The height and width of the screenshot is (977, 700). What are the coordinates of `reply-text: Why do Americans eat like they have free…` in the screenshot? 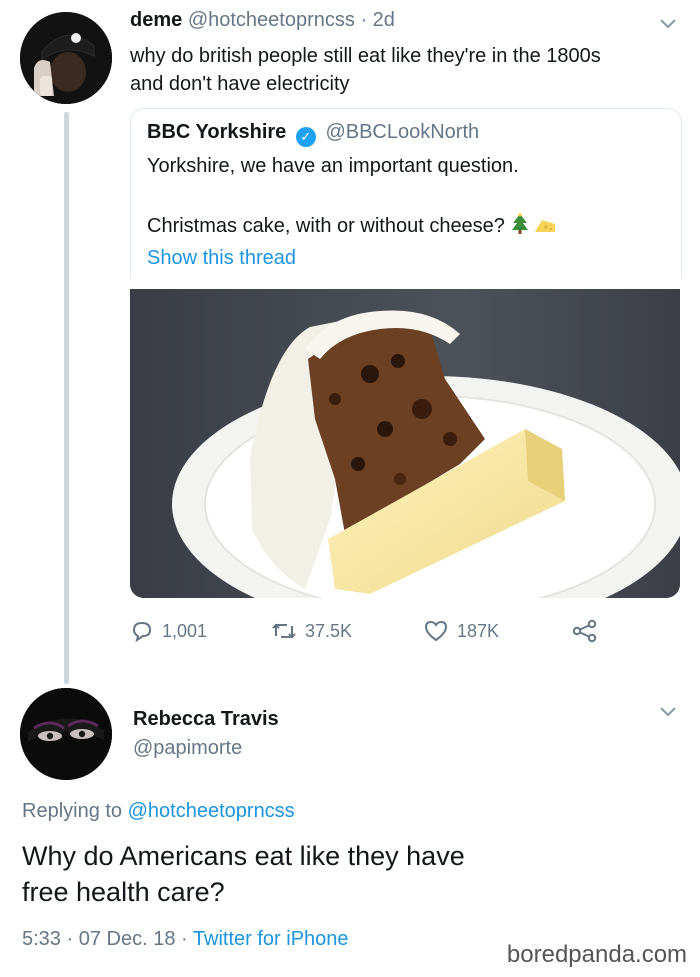 It's located at (332, 874).